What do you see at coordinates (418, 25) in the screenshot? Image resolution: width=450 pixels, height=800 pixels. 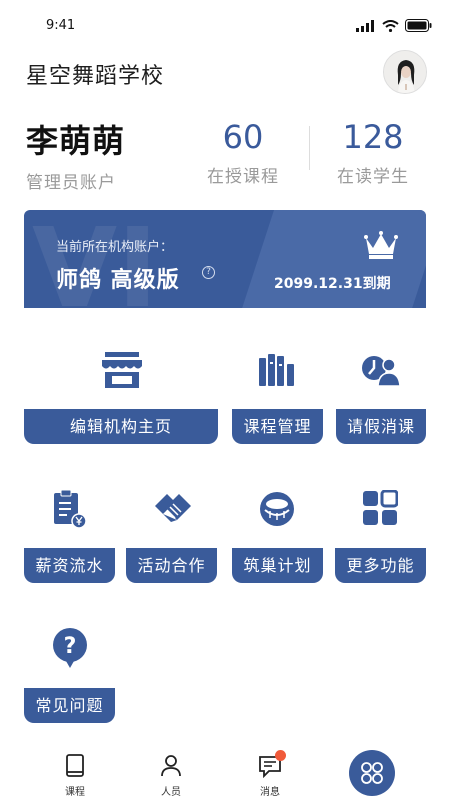 I see `battery-icon` at bounding box center [418, 25].